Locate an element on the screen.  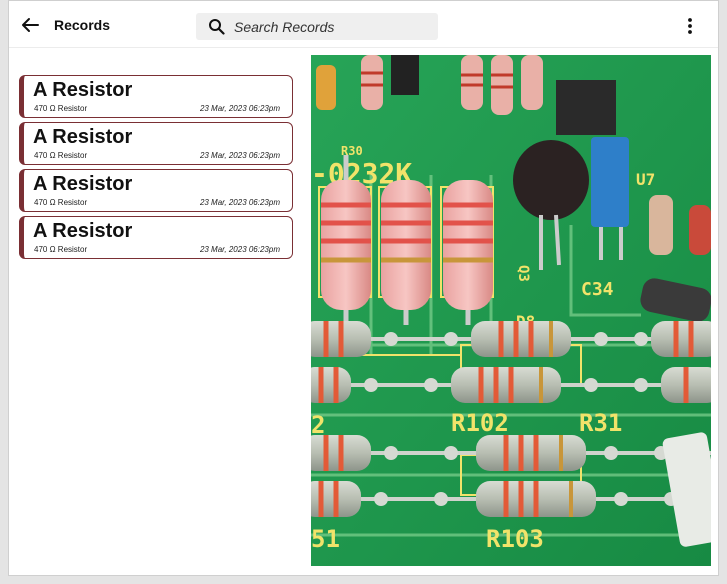
silkscreen-label: R103 is located at coordinates (515, 539).